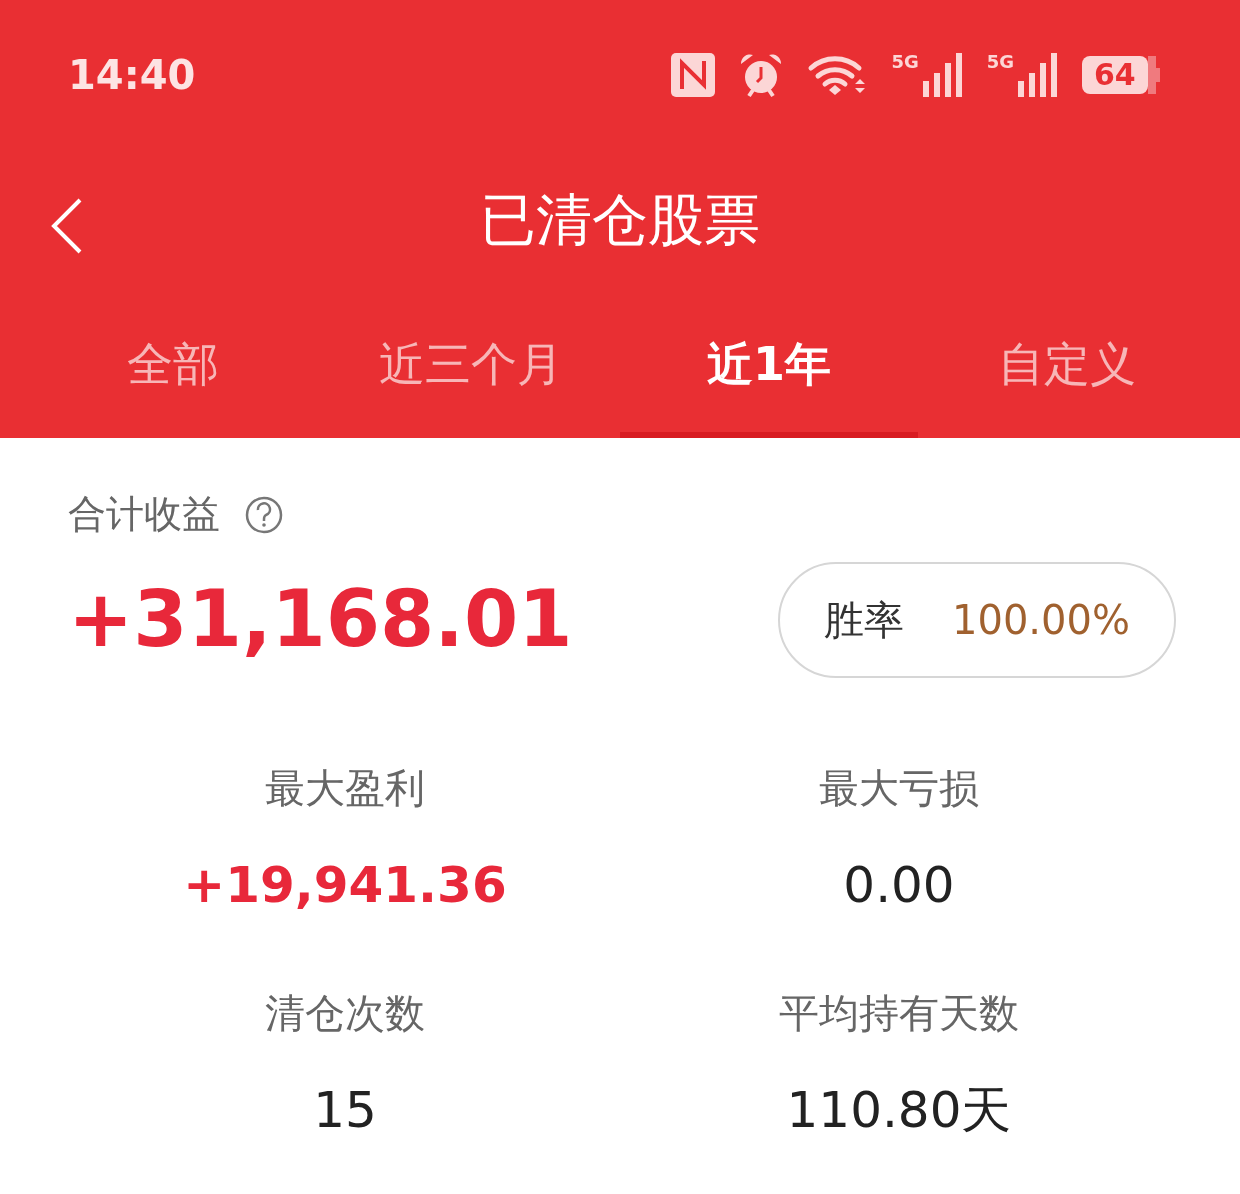 This screenshot has height=1194, width=1240. What do you see at coordinates (264, 514) in the screenshot?
I see `help-icon` at bounding box center [264, 514].